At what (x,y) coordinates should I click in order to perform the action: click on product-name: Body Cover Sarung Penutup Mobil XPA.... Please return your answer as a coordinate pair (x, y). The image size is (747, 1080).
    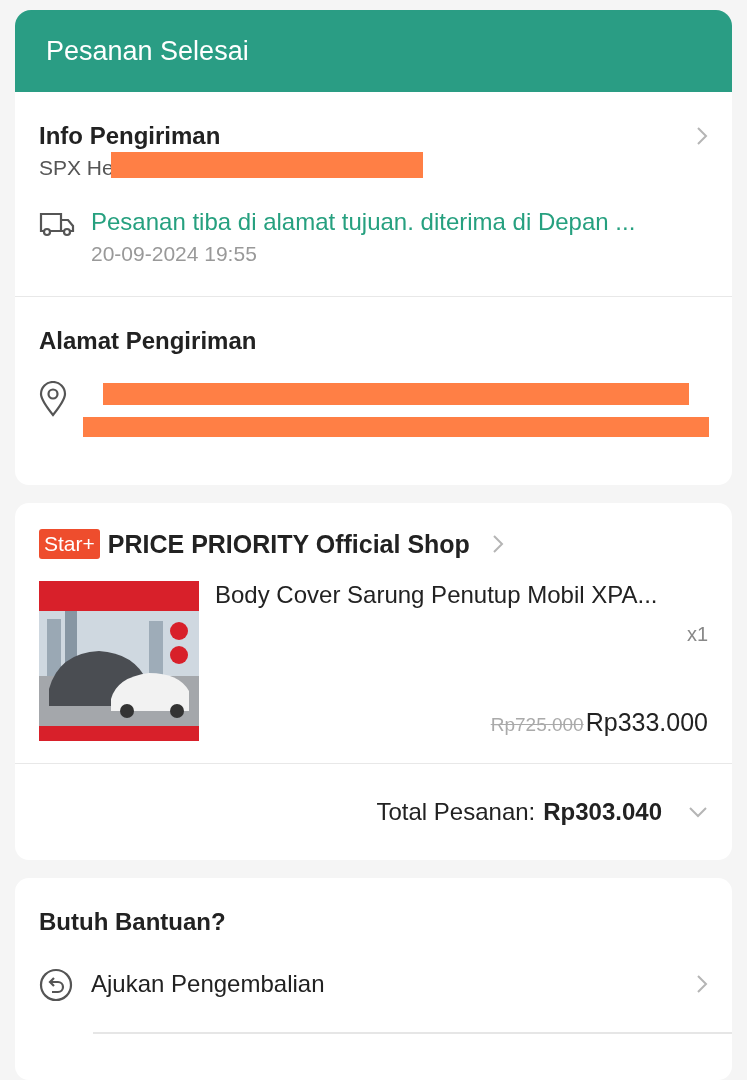
    Looking at the image, I should click on (461, 595).